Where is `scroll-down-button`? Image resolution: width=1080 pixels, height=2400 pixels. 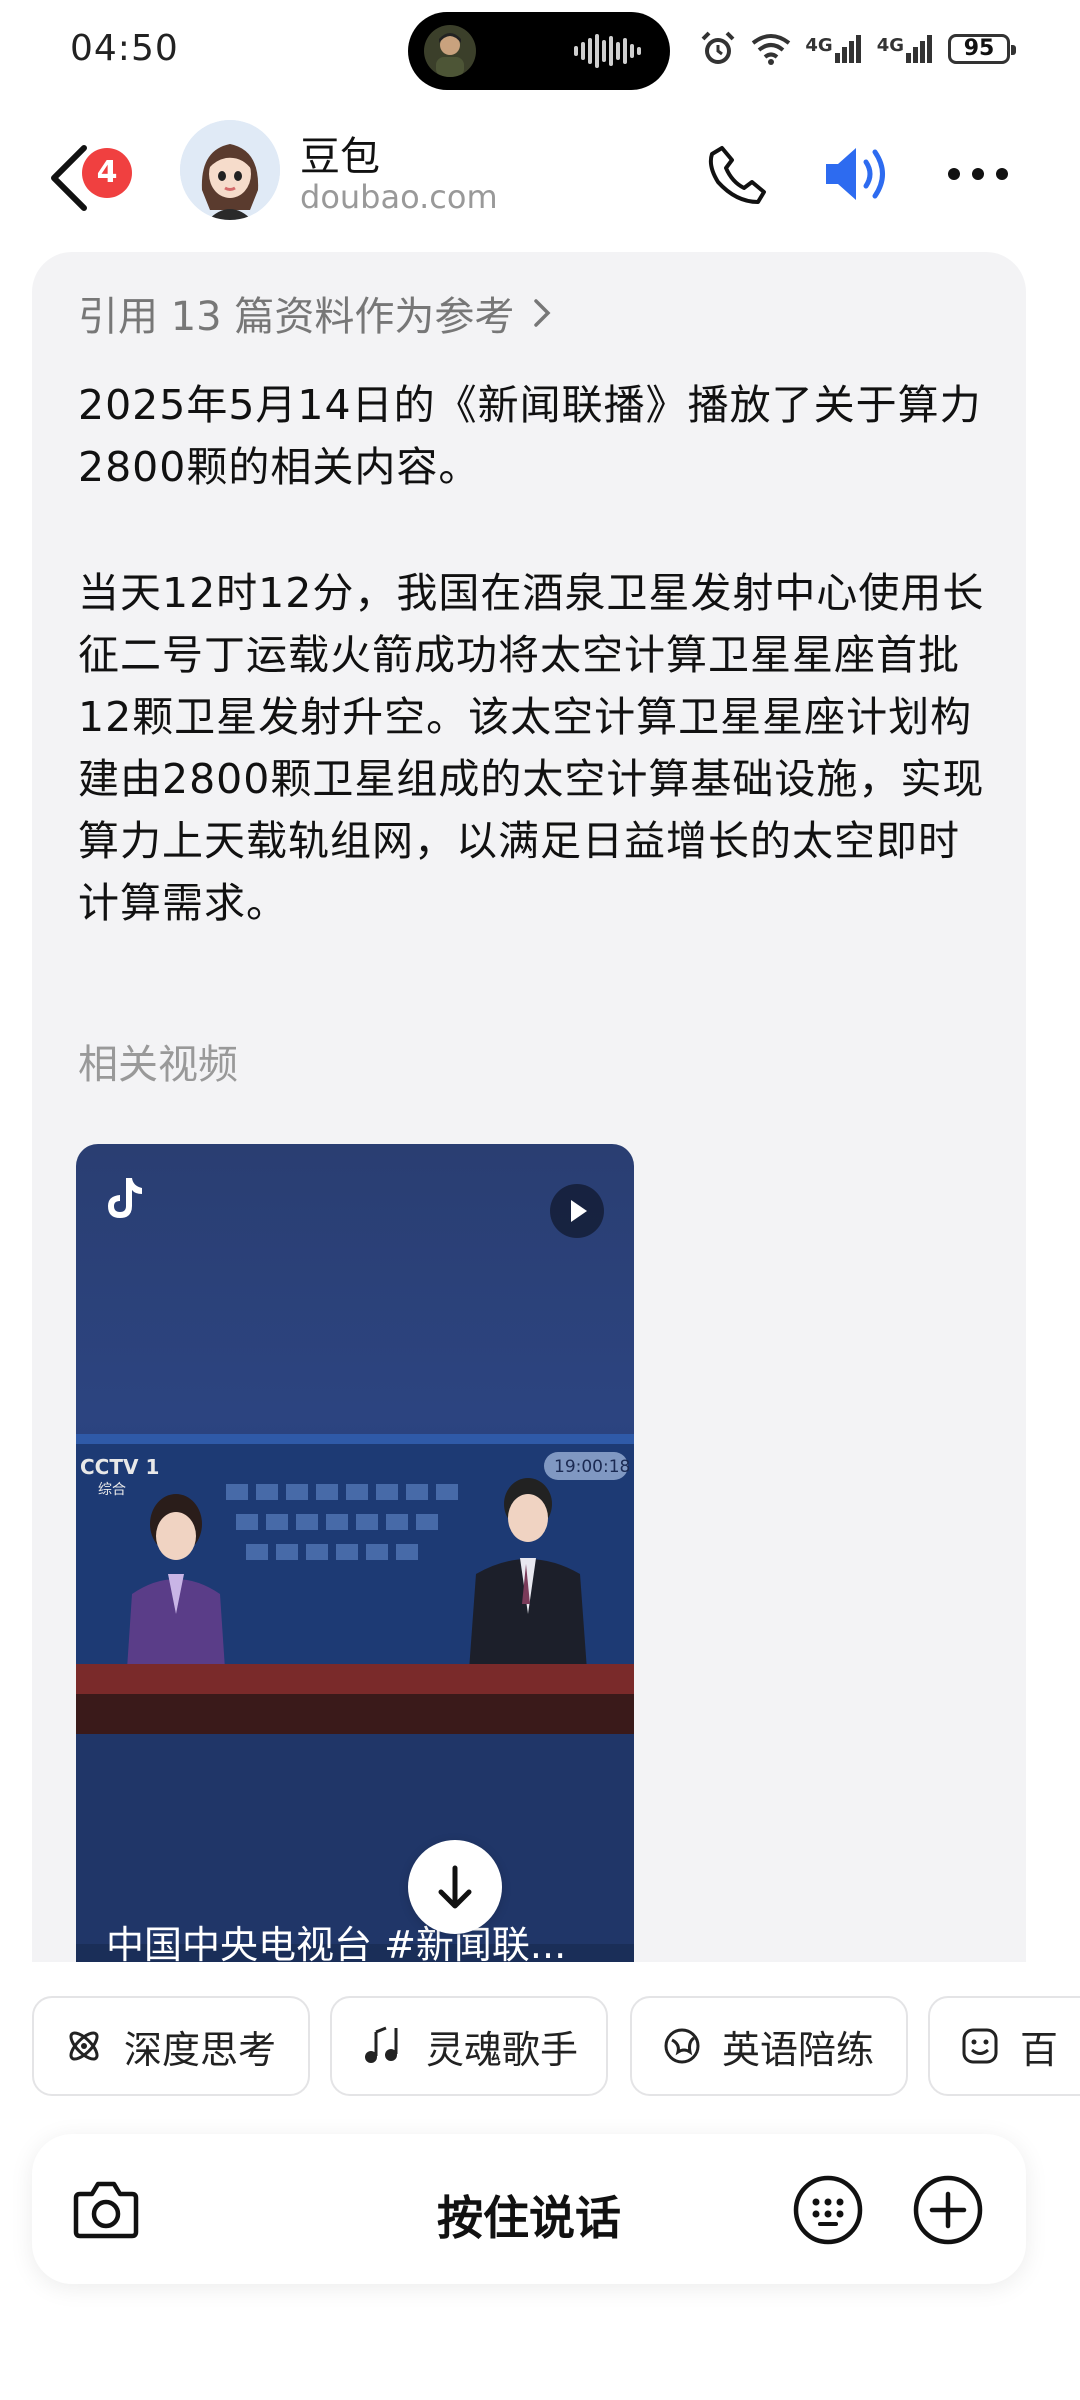 scroll-down-button is located at coordinates (455, 1887).